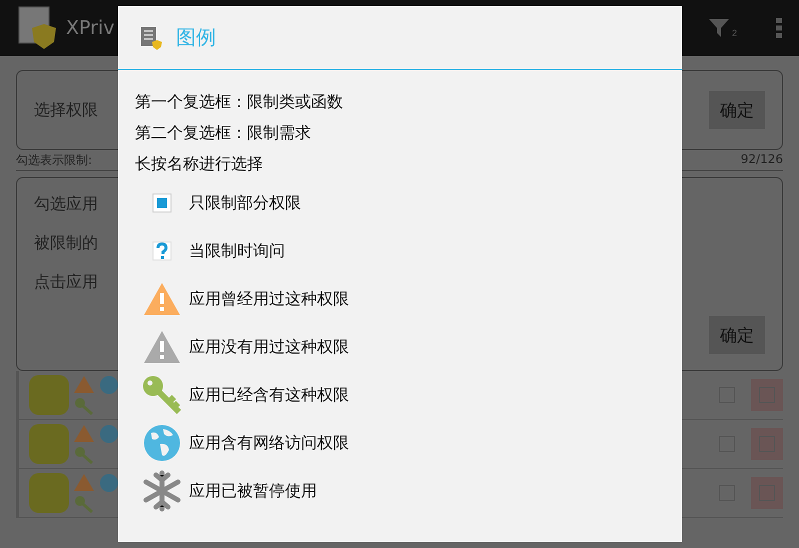  What do you see at coordinates (90, 28) in the screenshot?
I see `app-title: XPriv` at bounding box center [90, 28].